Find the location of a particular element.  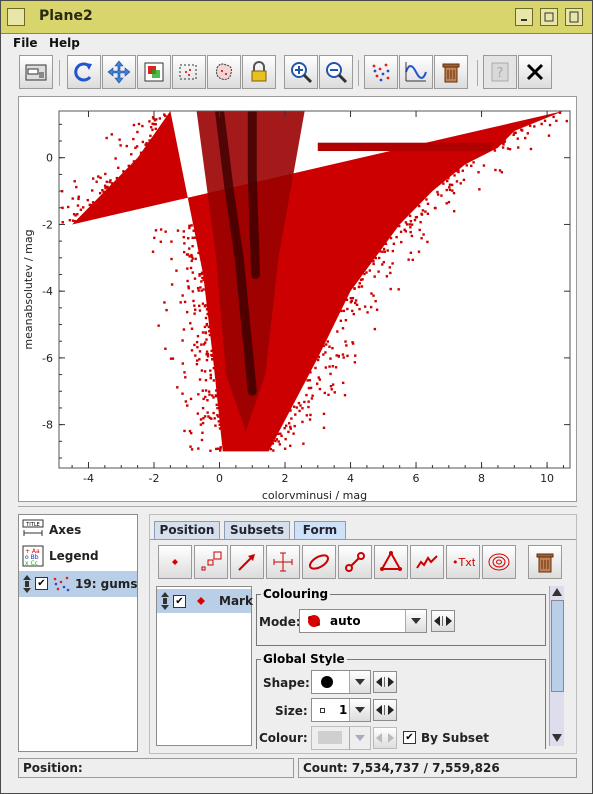

split-divider is located at coordinates (297, 508).